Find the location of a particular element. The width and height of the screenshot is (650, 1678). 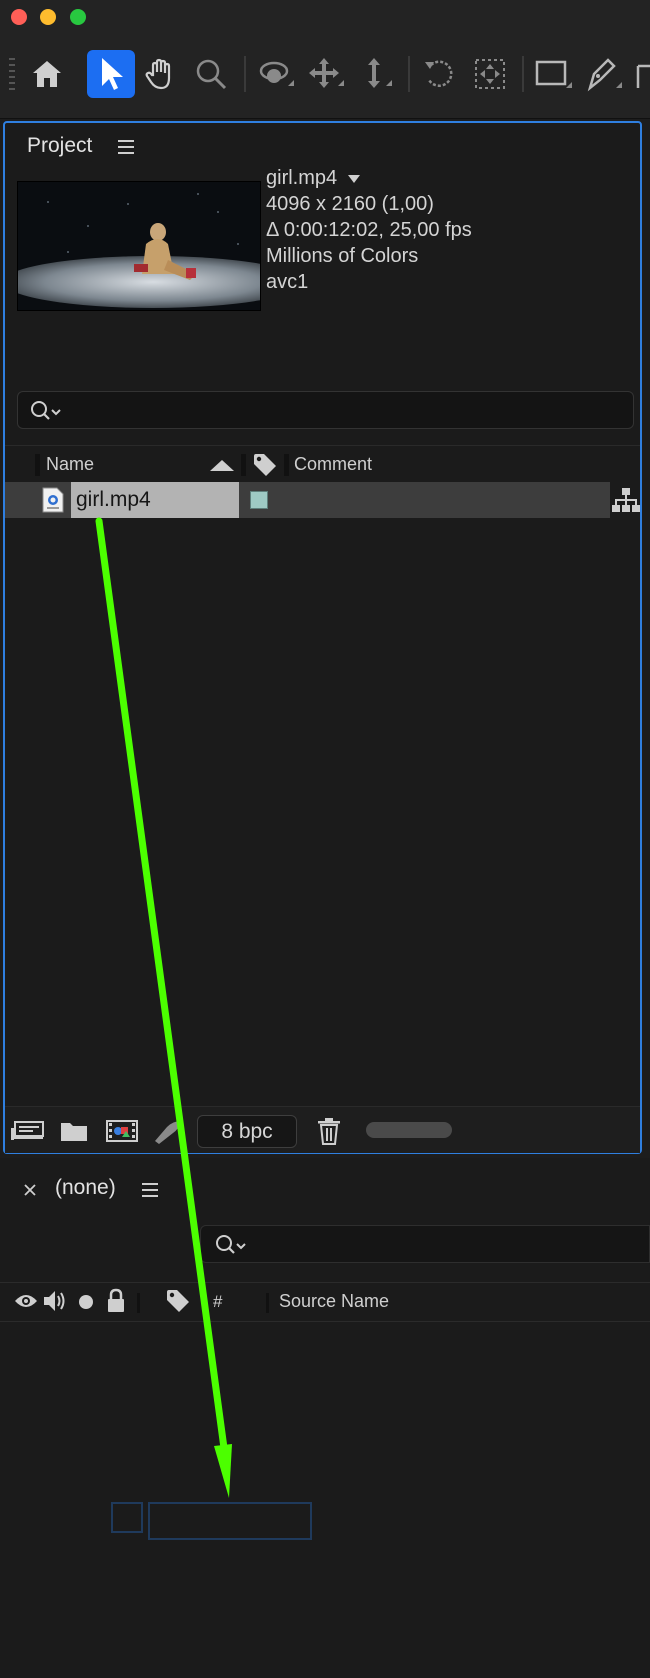

project-bottom-bar: 8 bpc is located at coordinates (322, 1129).